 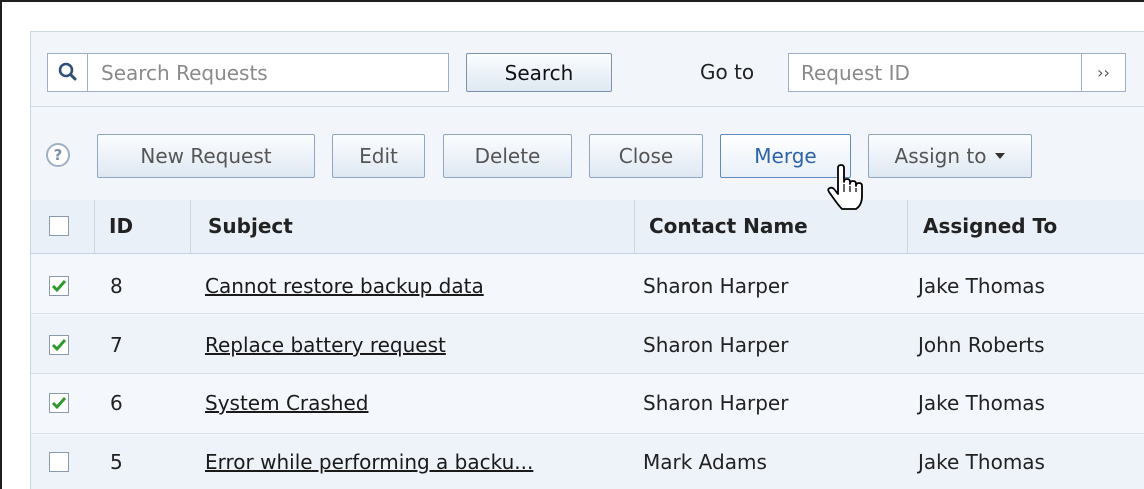 I want to click on assign-to-label: Assign to, so click(x=940, y=156).